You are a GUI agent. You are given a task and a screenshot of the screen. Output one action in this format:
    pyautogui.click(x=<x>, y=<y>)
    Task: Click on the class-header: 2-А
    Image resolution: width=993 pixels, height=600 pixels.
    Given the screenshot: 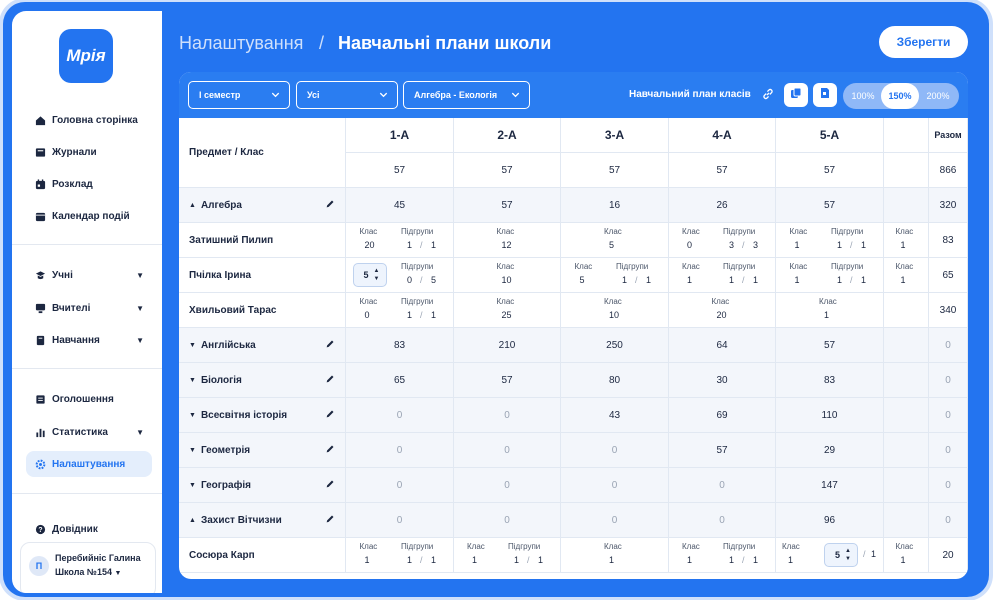 What is the action you would take?
    pyautogui.click(x=507, y=135)
    